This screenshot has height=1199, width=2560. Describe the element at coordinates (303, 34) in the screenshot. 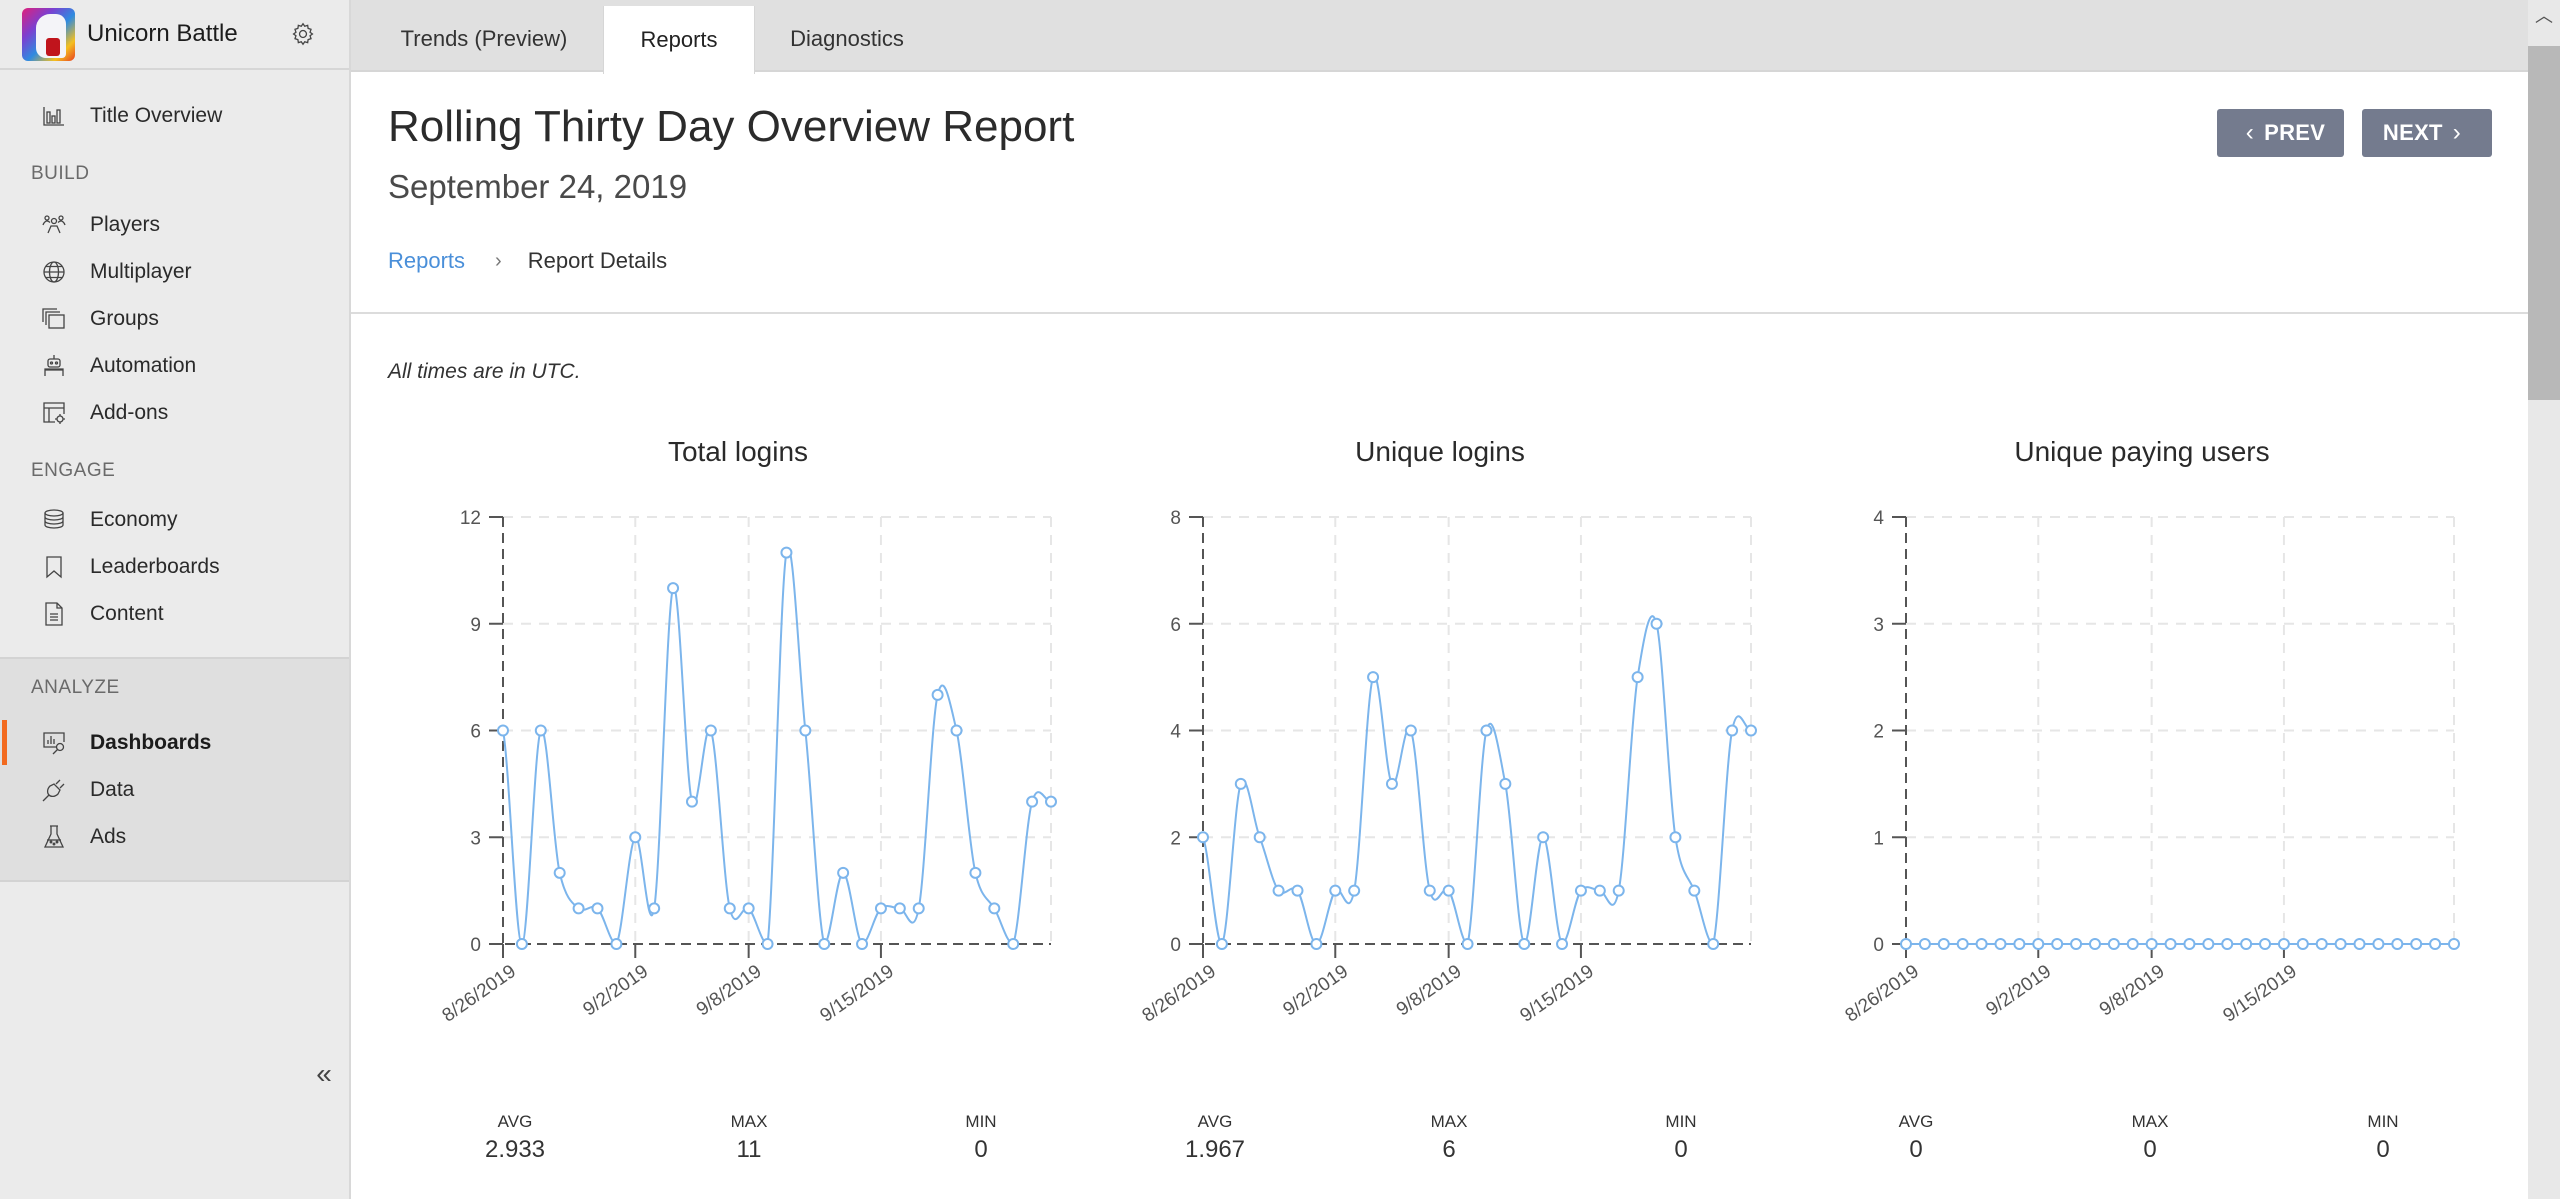

I see `gear-icon` at that location.